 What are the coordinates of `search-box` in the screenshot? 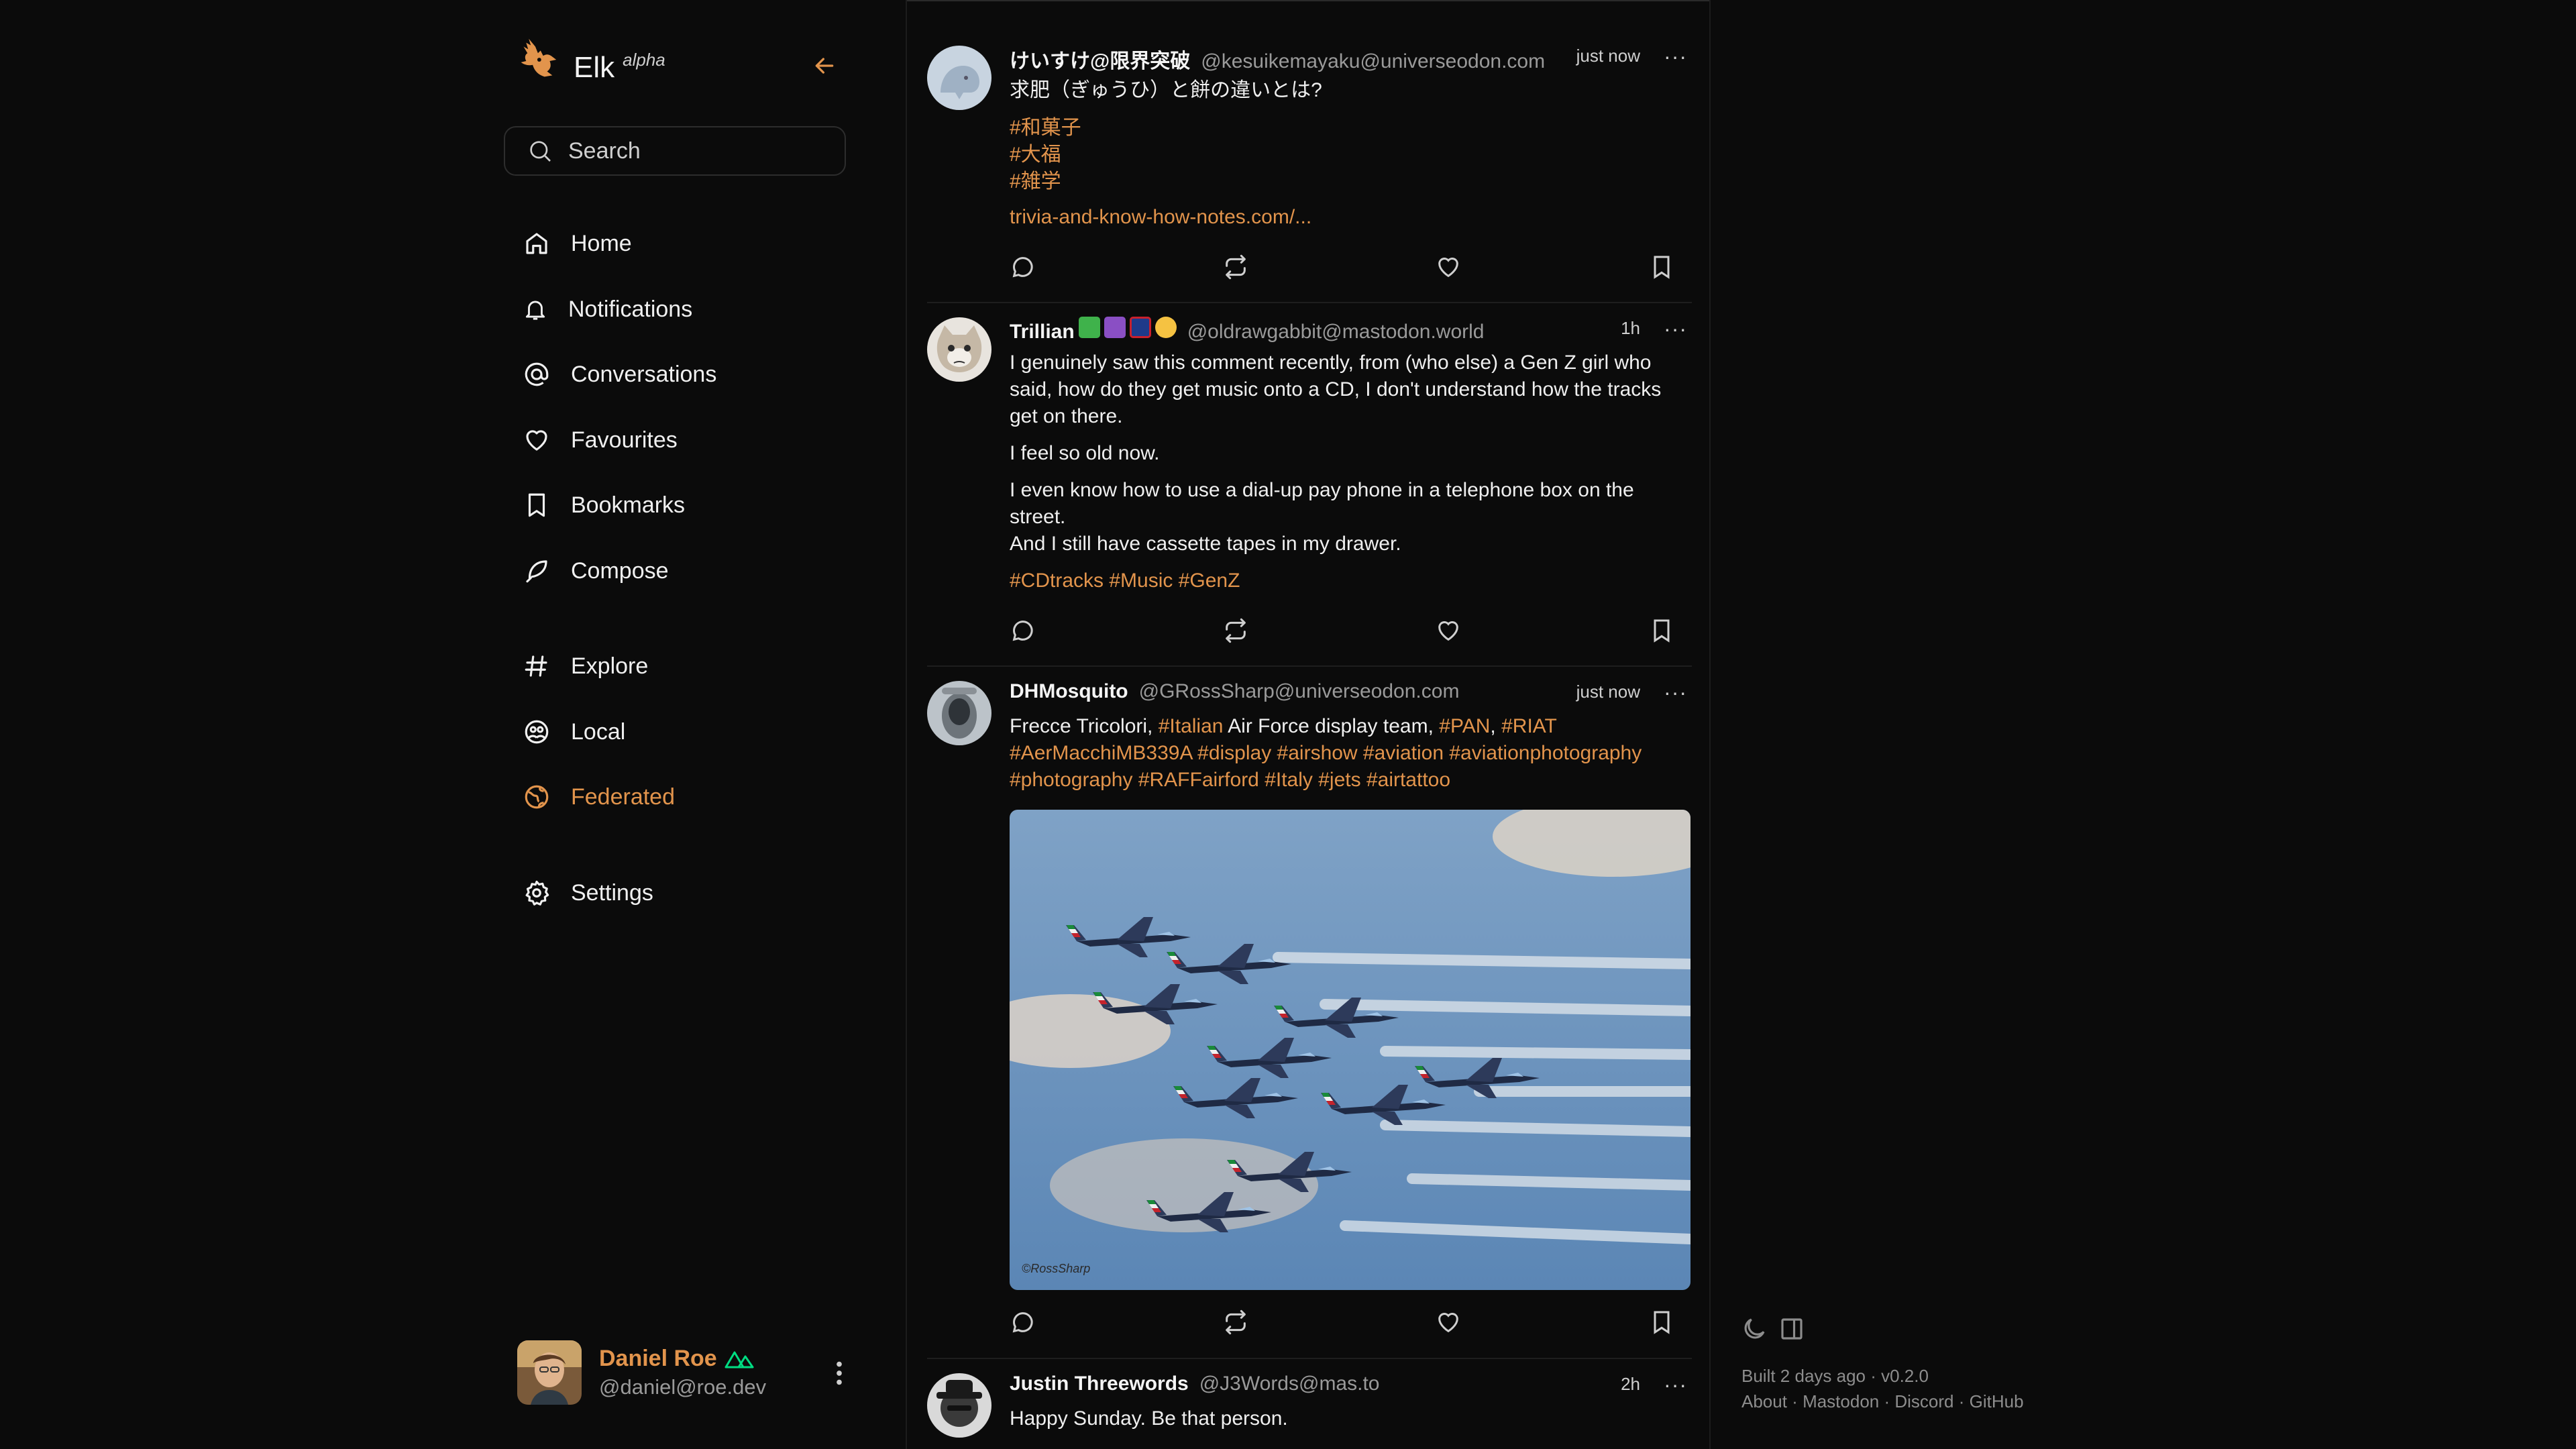 It's located at (675, 151).